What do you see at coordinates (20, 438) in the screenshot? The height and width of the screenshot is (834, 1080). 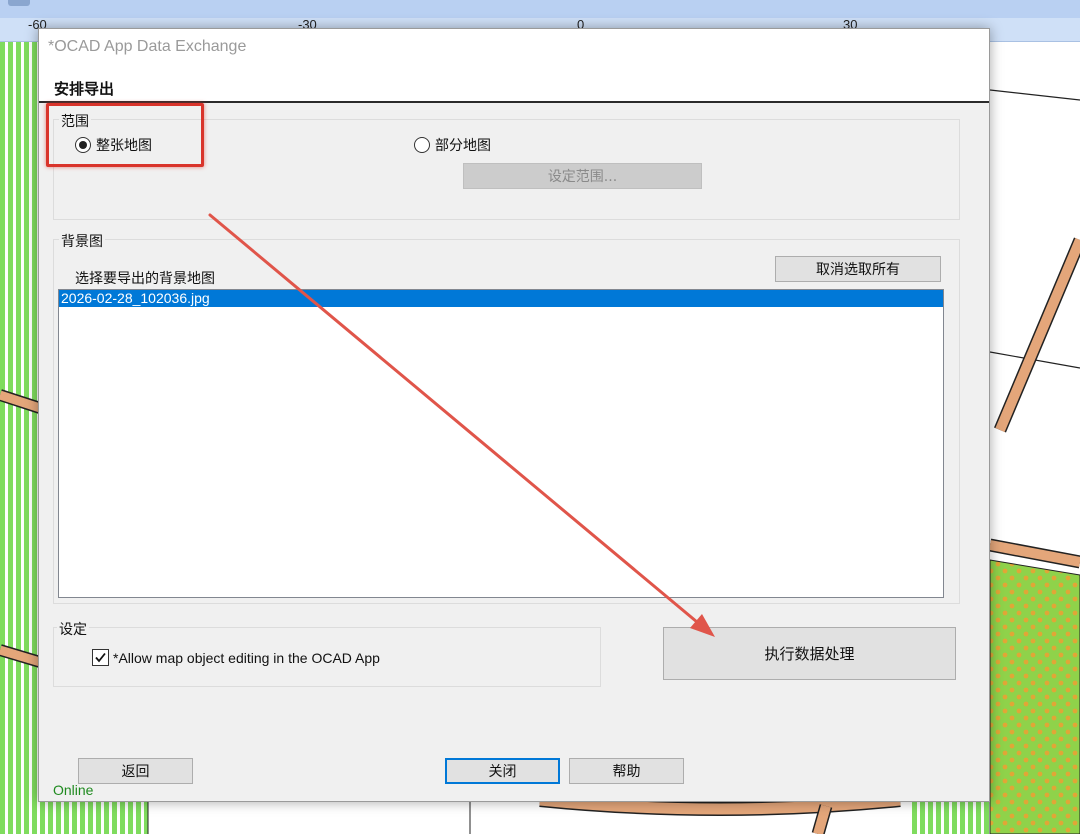 I see `vegetation-area-left` at bounding box center [20, 438].